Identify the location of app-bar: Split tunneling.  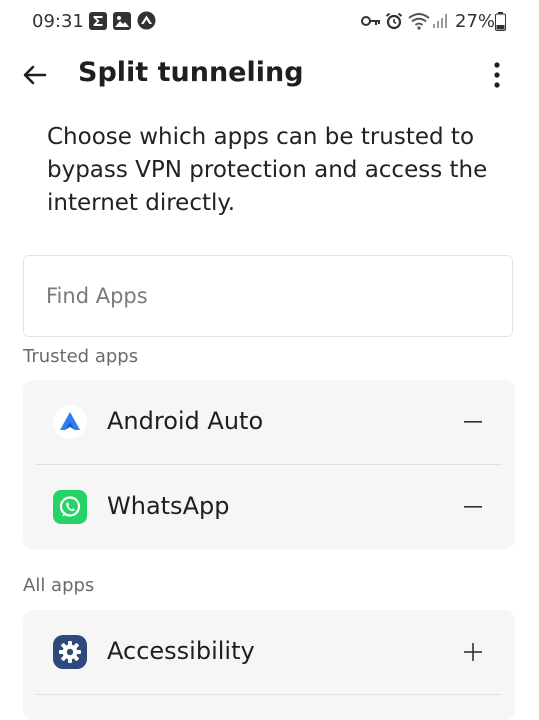
(269, 75).